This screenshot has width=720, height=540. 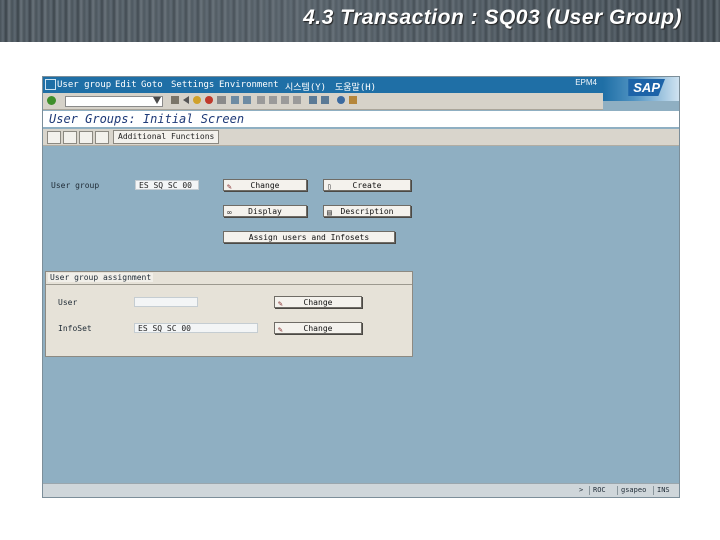 What do you see at coordinates (235, 100) in the screenshot?
I see `find-icon` at bounding box center [235, 100].